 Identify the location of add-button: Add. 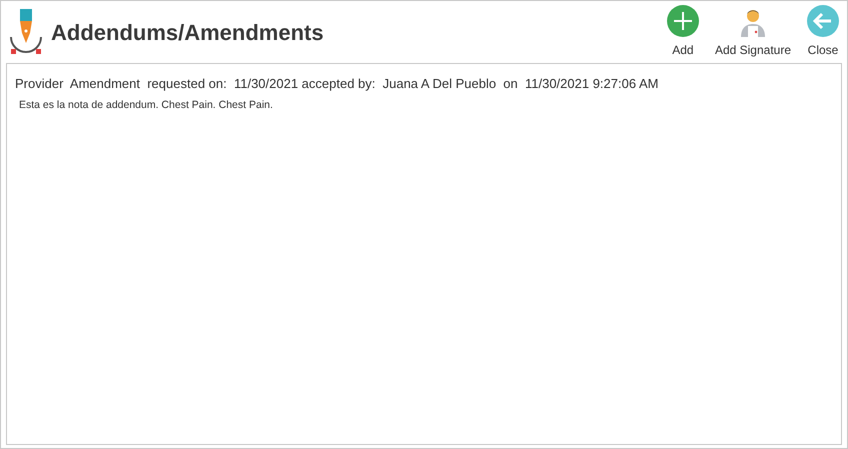
(682, 32).